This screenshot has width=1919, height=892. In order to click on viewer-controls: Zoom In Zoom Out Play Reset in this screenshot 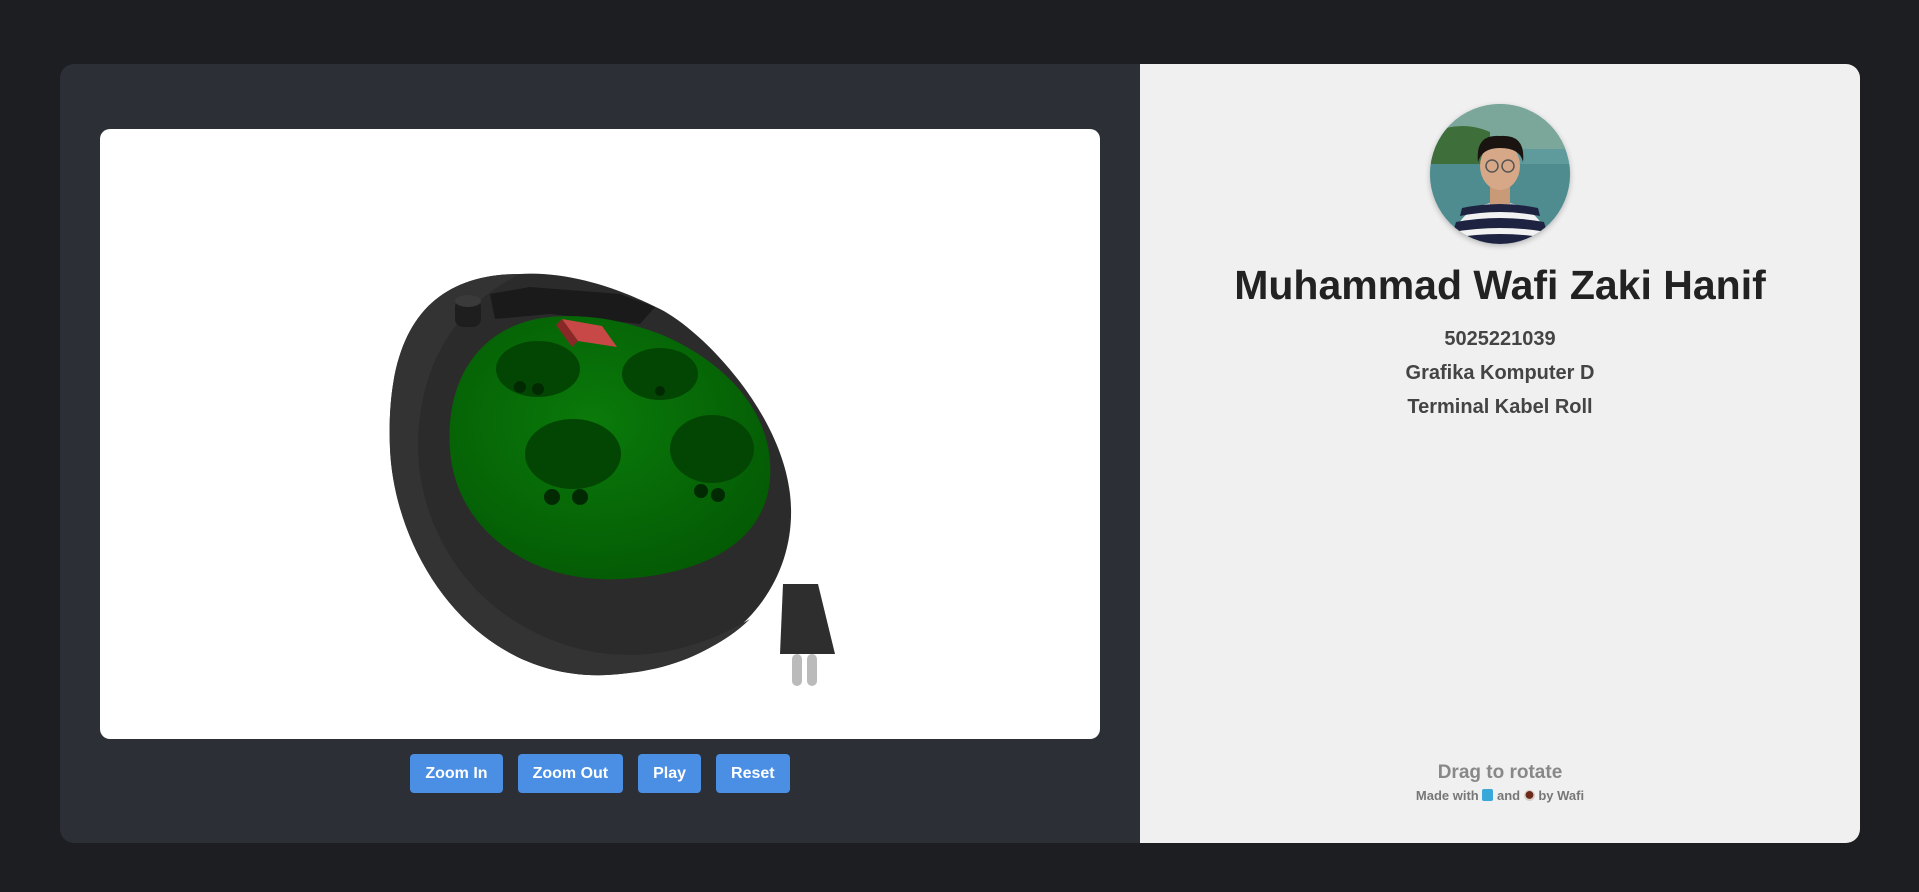, I will do `click(600, 773)`.